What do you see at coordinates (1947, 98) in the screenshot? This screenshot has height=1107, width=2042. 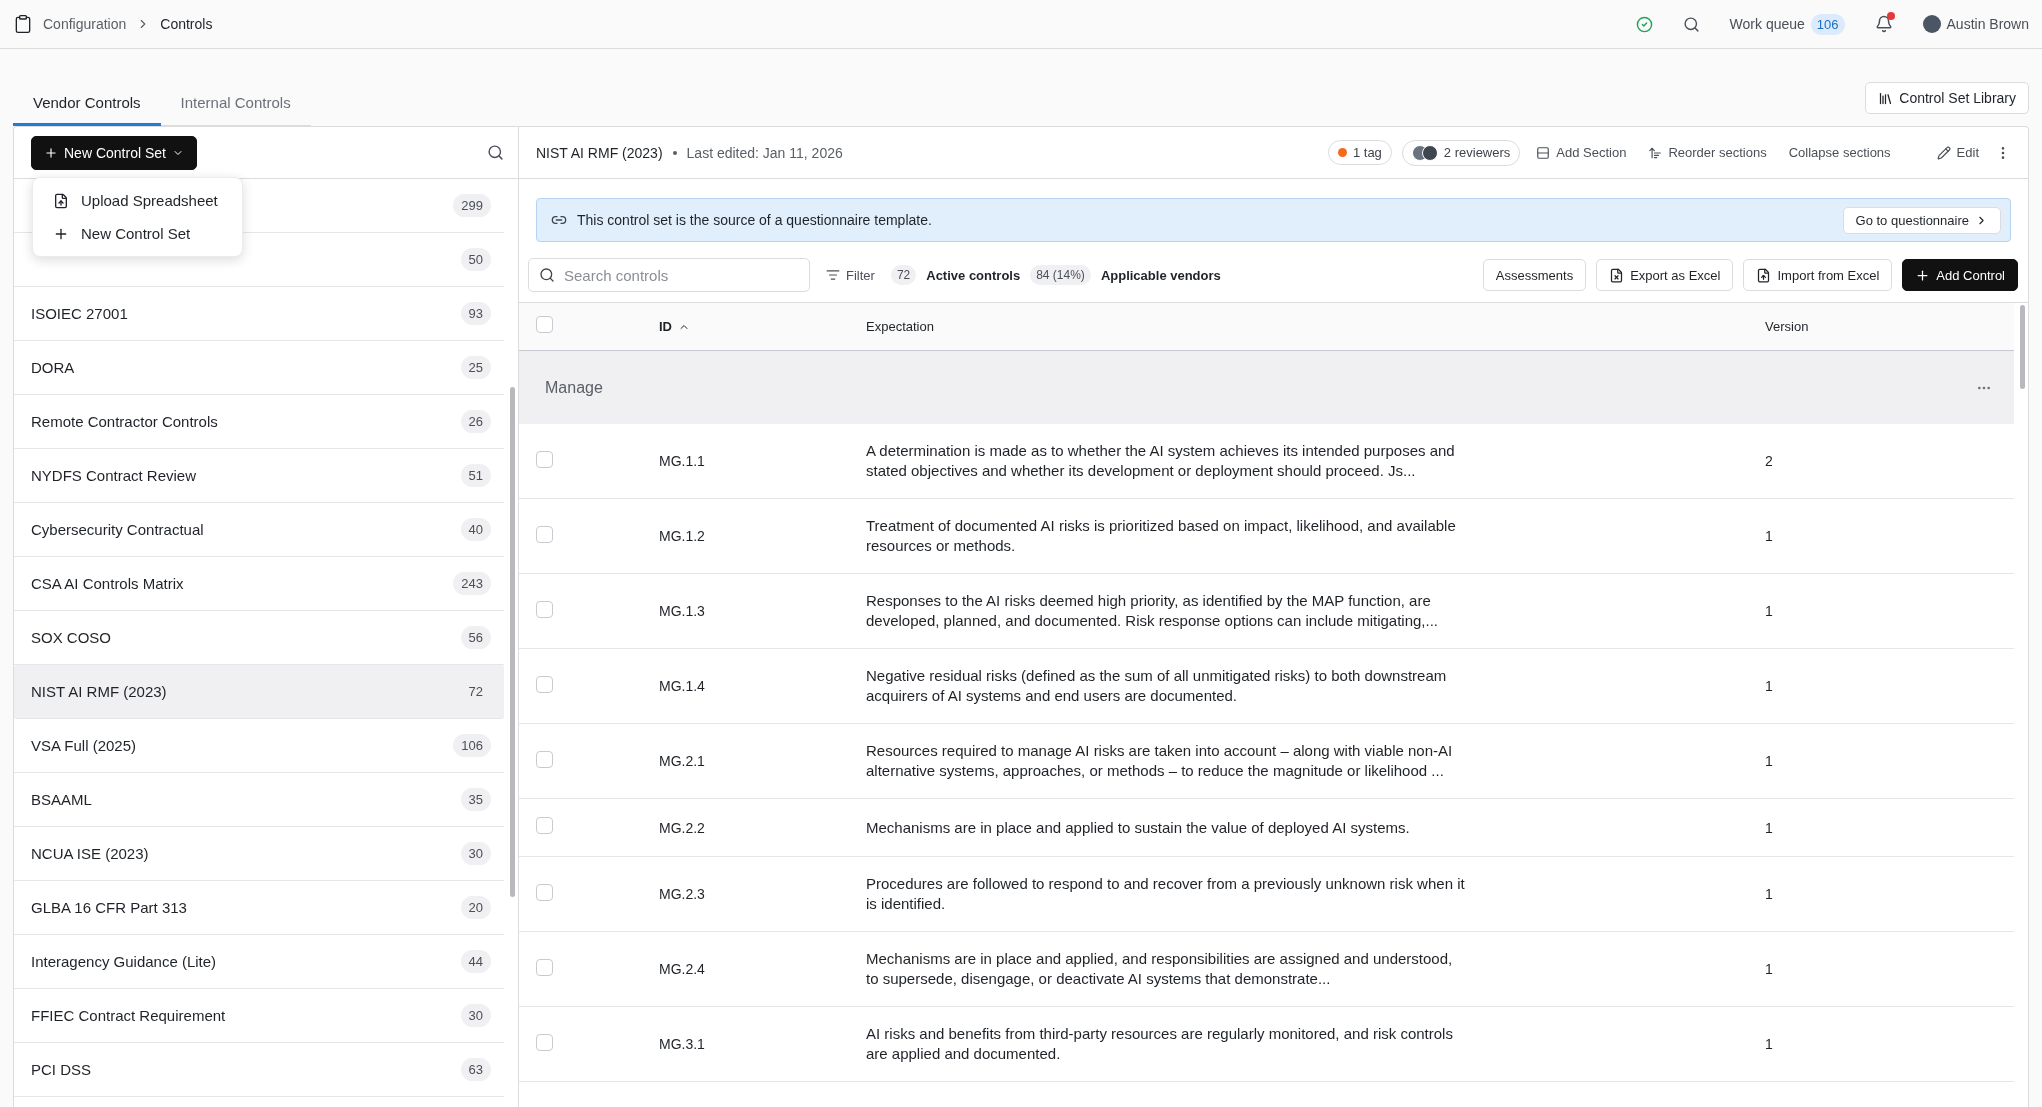 I see `library-button: Control Set Library` at bounding box center [1947, 98].